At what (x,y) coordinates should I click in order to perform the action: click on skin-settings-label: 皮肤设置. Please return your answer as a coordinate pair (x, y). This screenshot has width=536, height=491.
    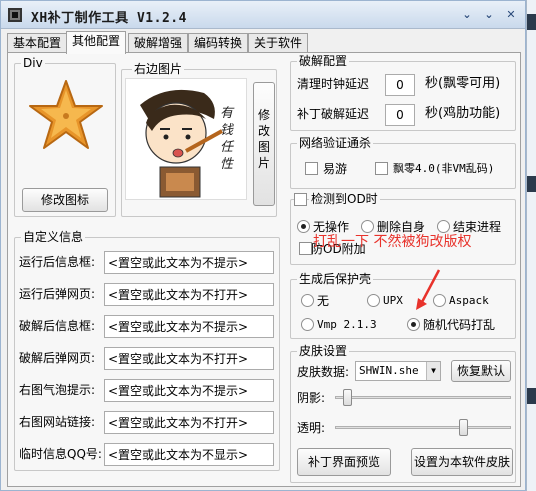
    Looking at the image, I should click on (323, 351).